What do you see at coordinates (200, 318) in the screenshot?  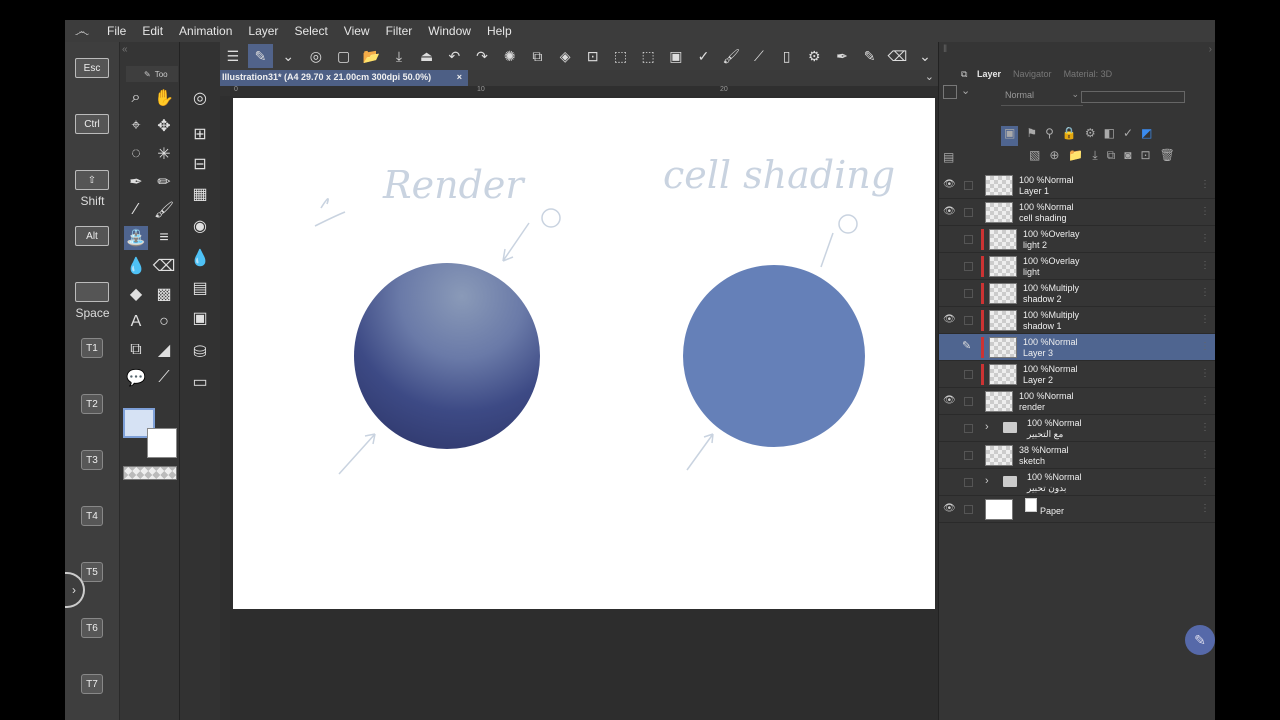 I see `timeline-icon: ▣` at bounding box center [200, 318].